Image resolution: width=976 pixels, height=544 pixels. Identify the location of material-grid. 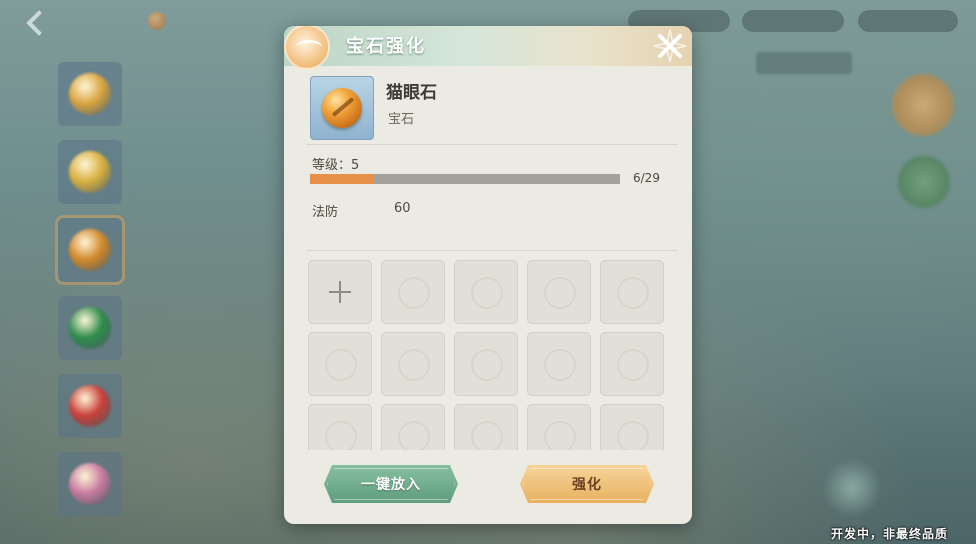
(488, 355).